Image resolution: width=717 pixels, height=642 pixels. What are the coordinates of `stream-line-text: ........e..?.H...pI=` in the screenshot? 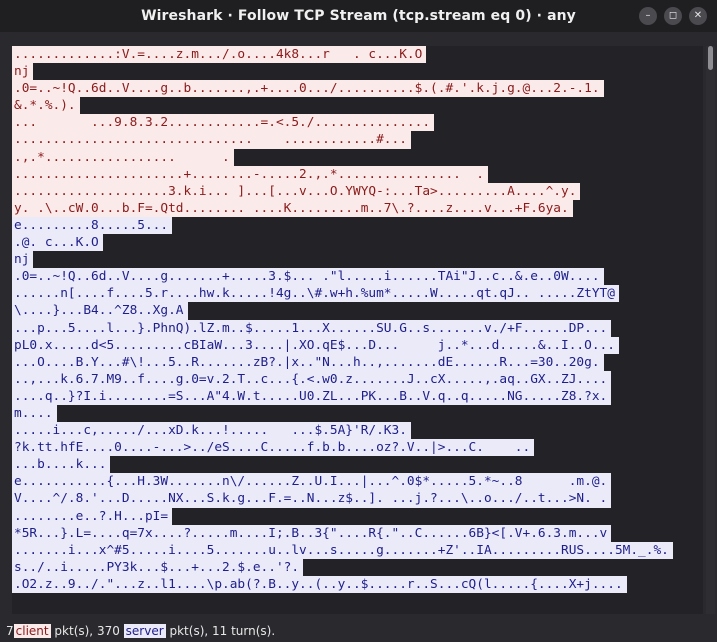 It's located at (92, 516).